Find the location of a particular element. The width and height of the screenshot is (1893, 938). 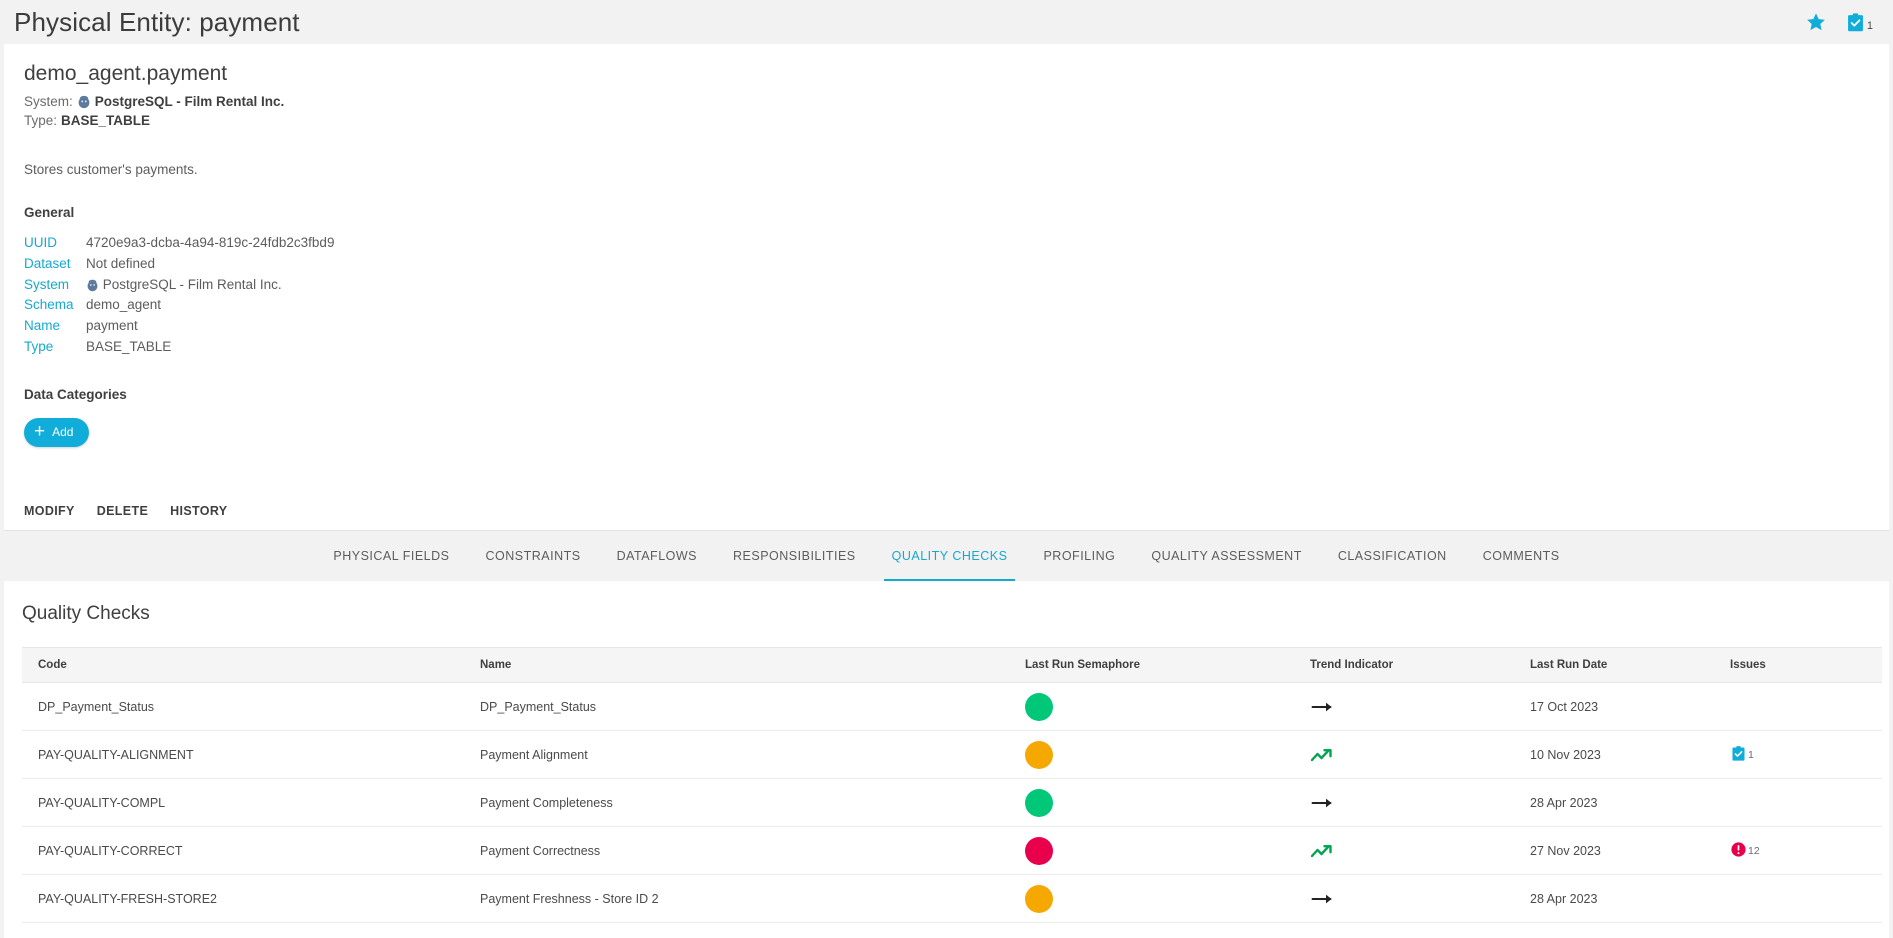

column-header-code: Code is located at coordinates (247, 665).